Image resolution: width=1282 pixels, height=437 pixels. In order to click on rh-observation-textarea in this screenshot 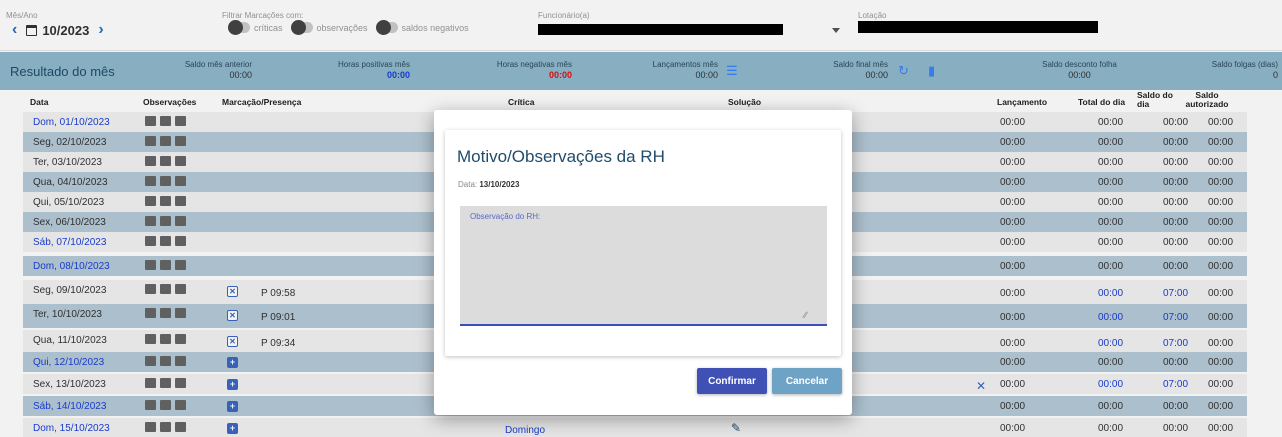, I will do `click(643, 266)`.